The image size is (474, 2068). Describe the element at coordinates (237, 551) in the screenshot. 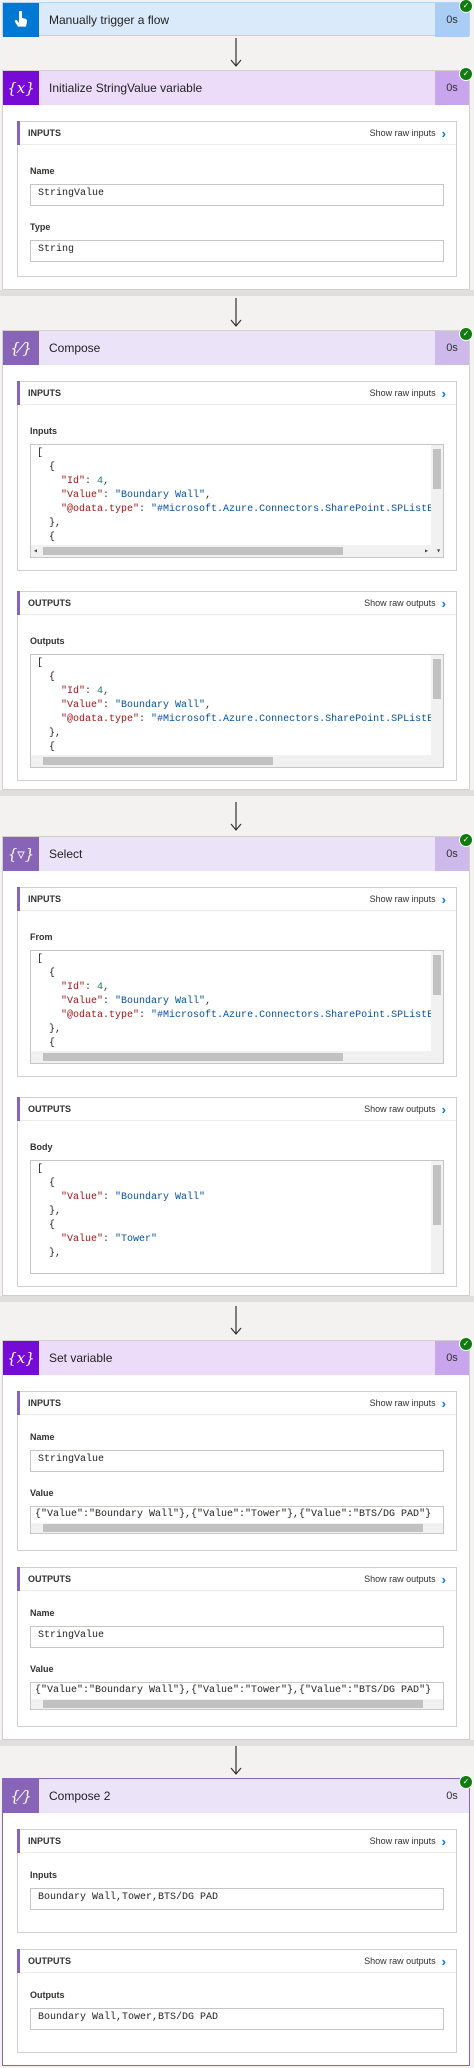

I see `horizontal-scrollbar: ◂ ▸ ▾` at that location.